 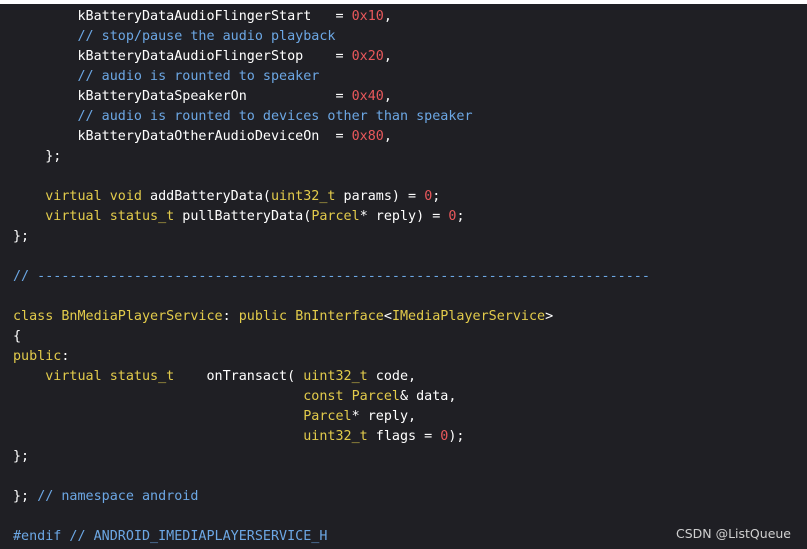 I want to click on code-line: kBatteryDataAudioFlingerStop = 0x20,, so click(x=331, y=57).